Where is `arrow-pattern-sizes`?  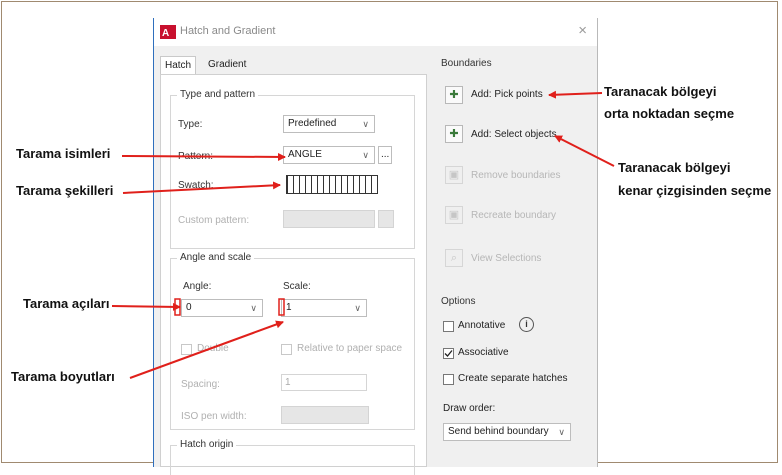 arrow-pattern-sizes is located at coordinates (206, 349).